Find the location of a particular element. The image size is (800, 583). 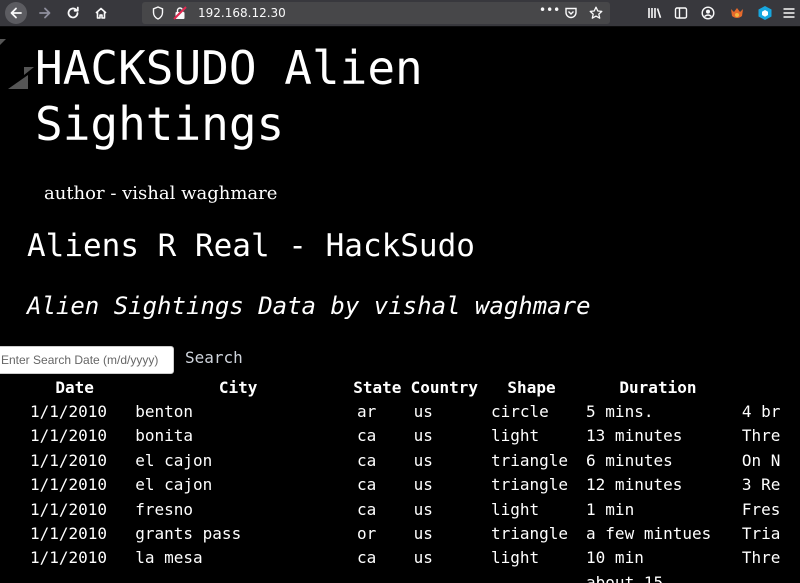

arrow-right-icon is located at coordinates (45, 13).